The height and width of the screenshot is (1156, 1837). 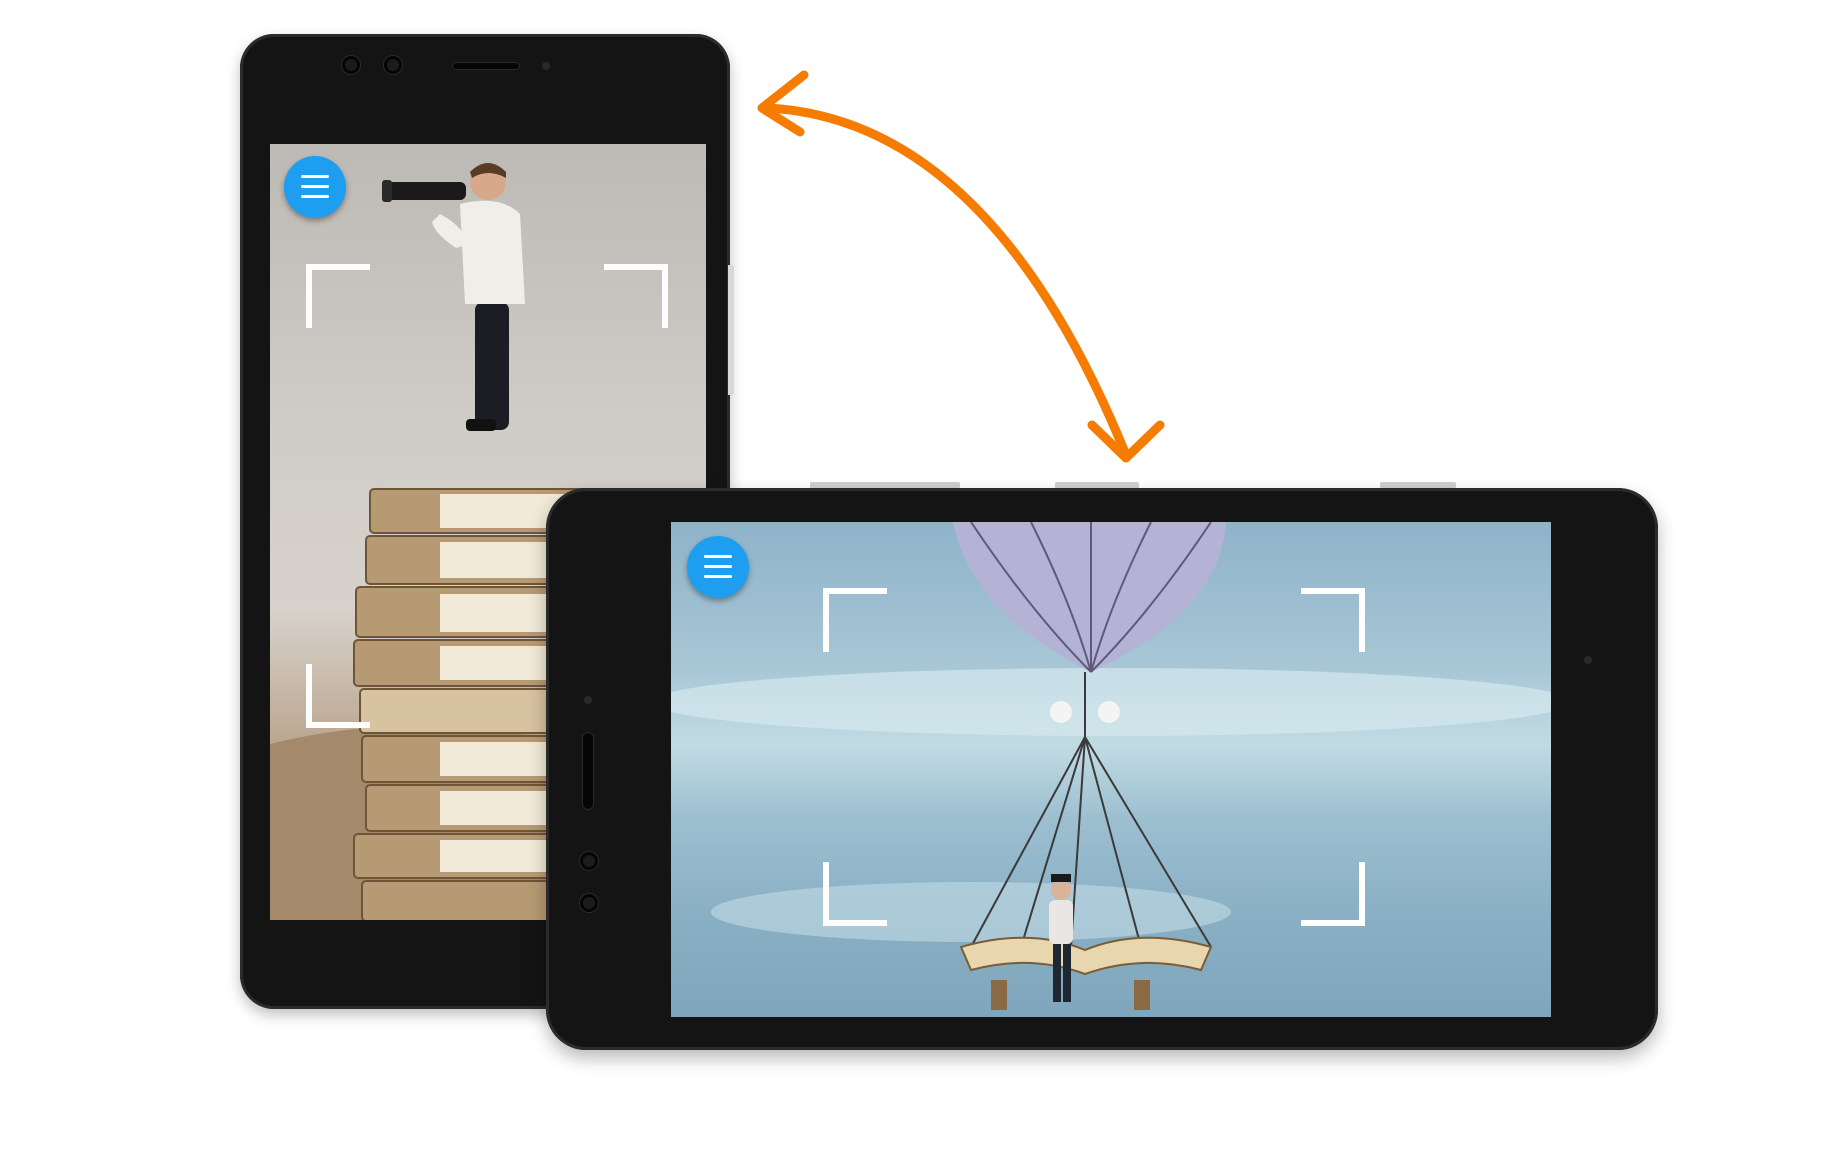 I want to click on rotate-double-arrow-icon, so click(x=961, y=266).